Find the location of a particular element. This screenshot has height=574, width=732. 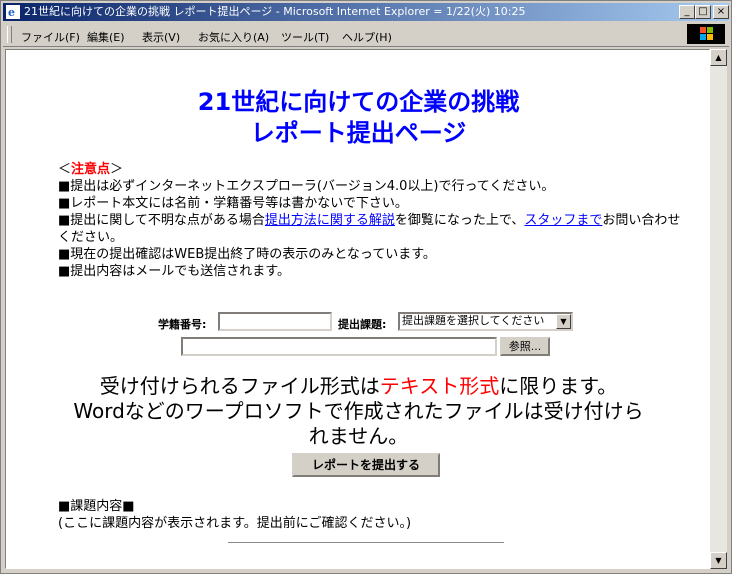

notice-line-4: ■現在の提出確認はWEB提出終了時の表示のみとなっています。 is located at coordinates (247, 254).